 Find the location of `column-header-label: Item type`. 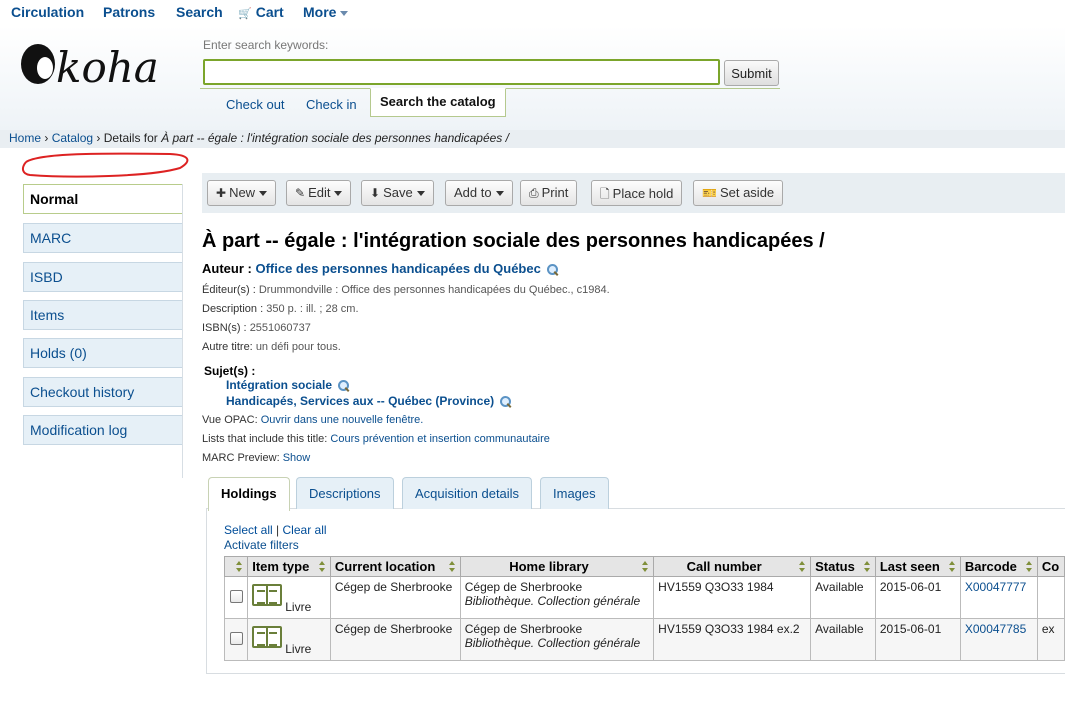

column-header-label: Item type is located at coordinates (281, 566).